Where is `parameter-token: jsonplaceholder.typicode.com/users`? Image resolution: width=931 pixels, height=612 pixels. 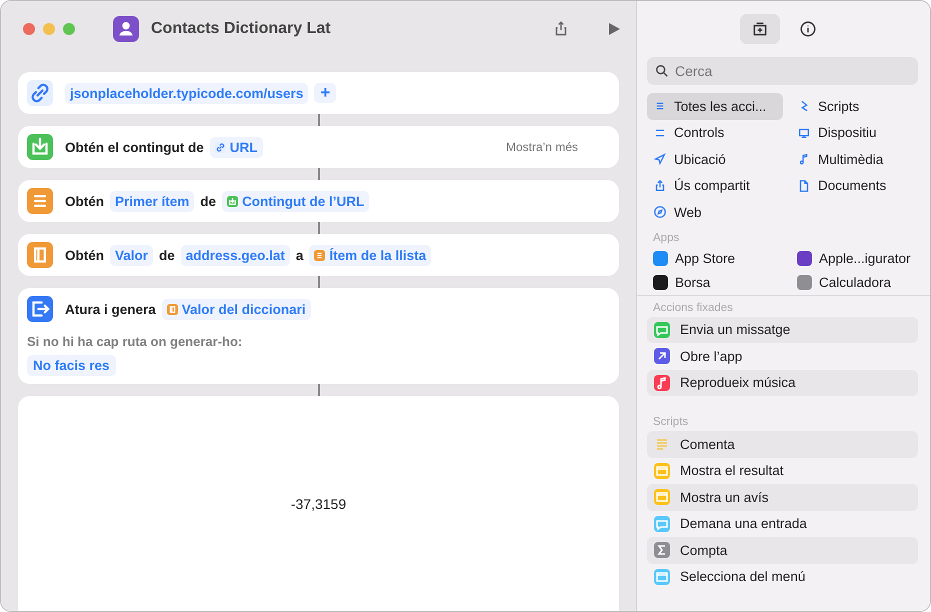 parameter-token: jsonplaceholder.typicode.com/users is located at coordinates (186, 93).